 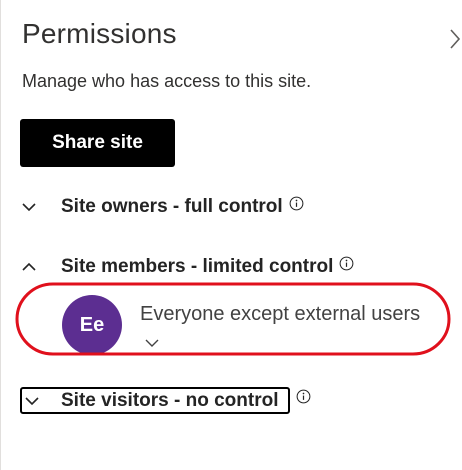 What do you see at coordinates (167, 81) in the screenshot?
I see `page-subtitle: Manage who has access to this site.` at bounding box center [167, 81].